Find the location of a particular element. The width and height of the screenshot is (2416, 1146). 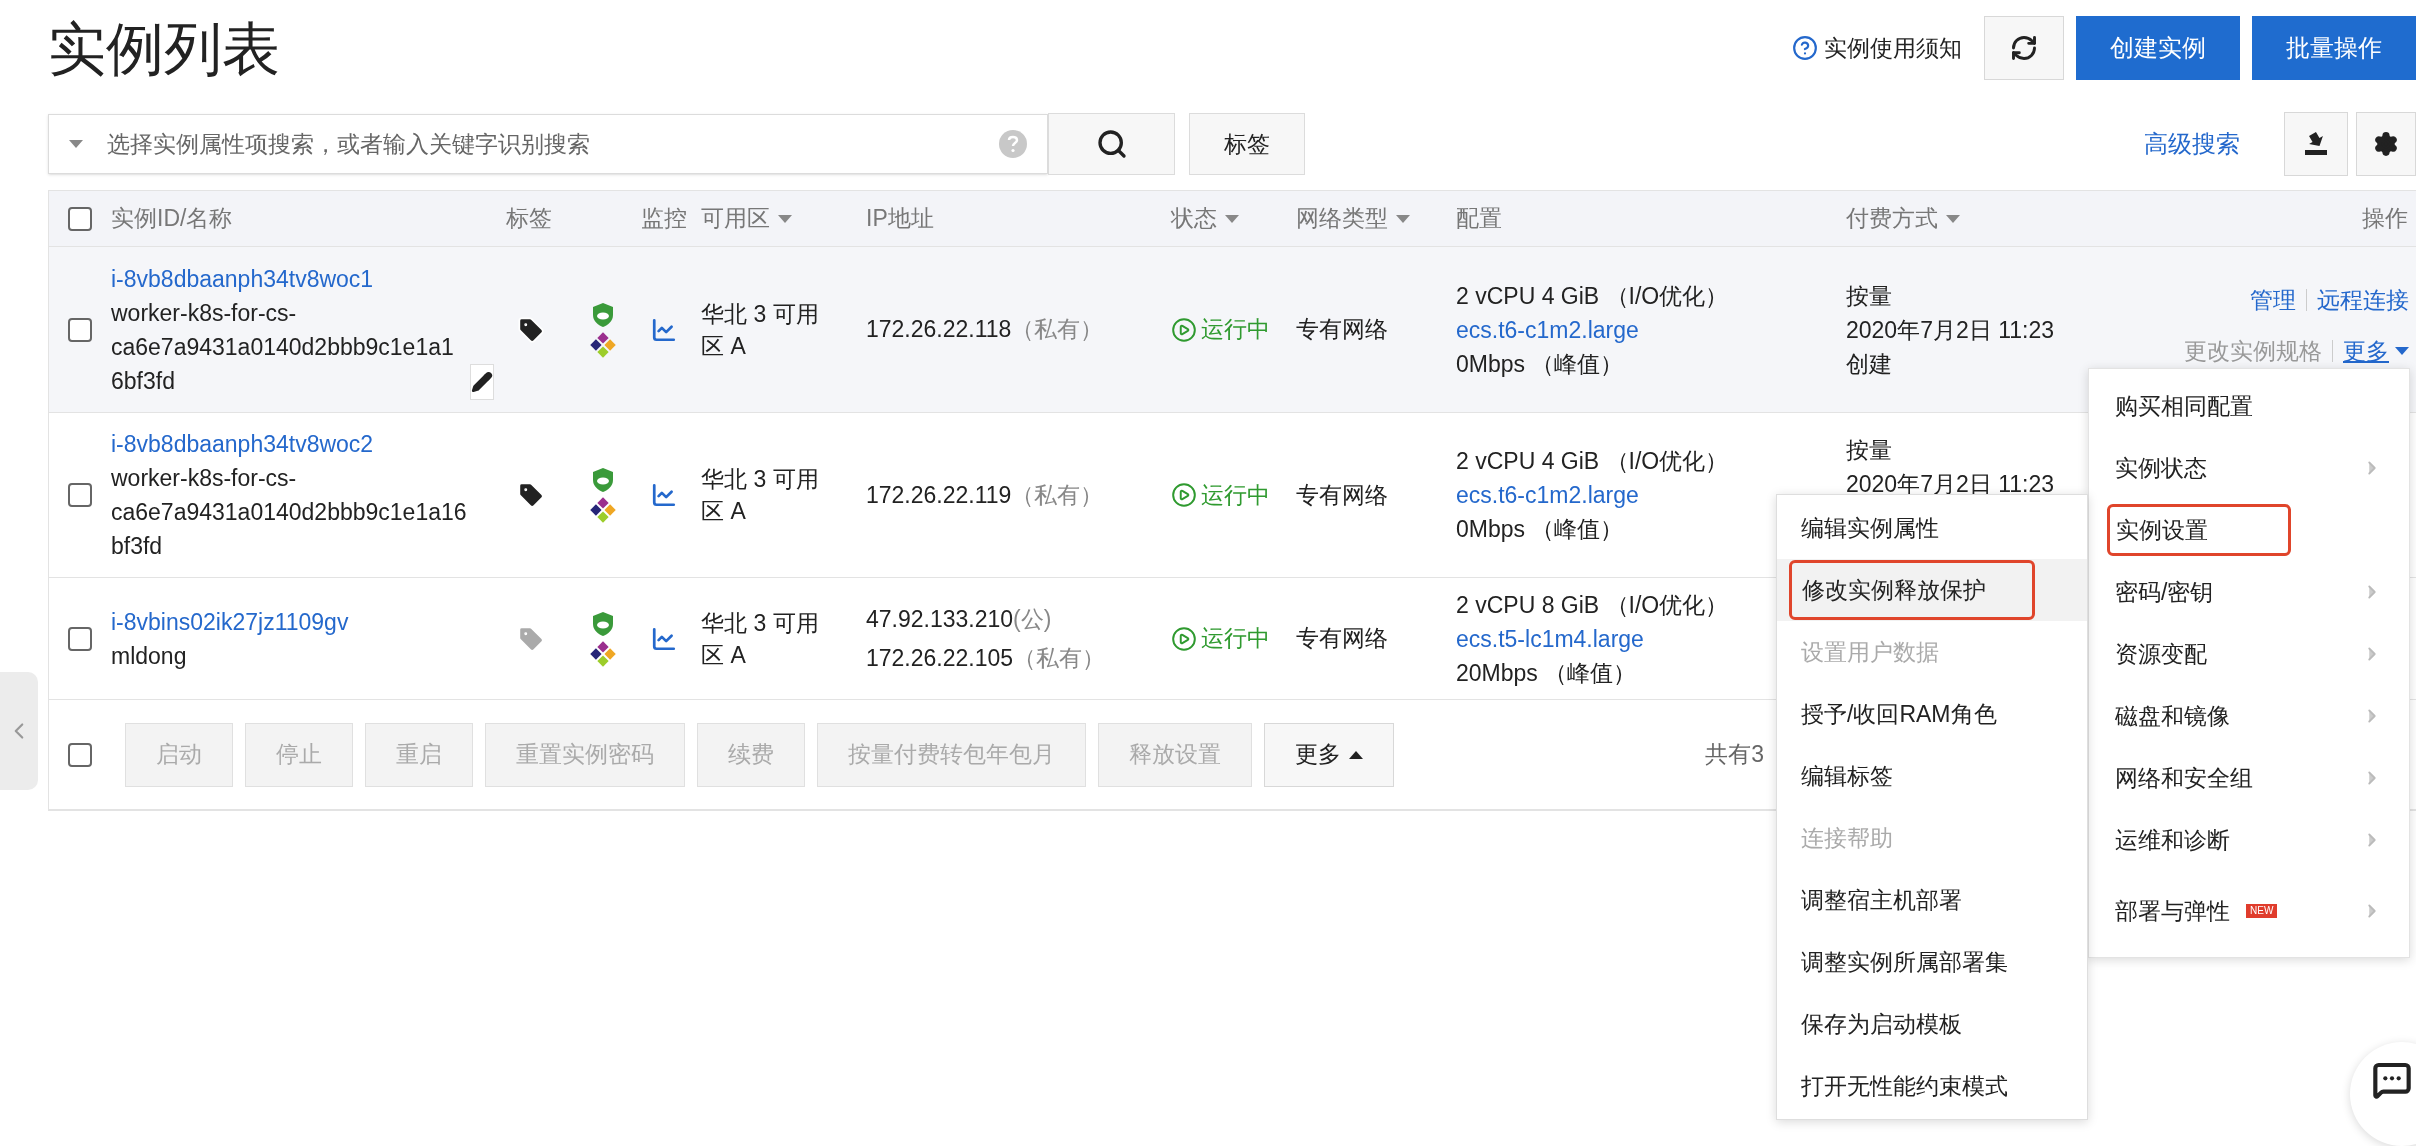

submenu-item: 调整实例所属部署集 is located at coordinates (1904, 962).